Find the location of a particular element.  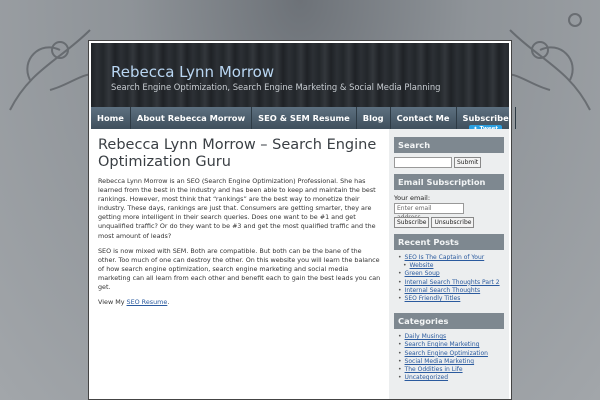

category-item: Daily Musings is located at coordinates (451, 337).